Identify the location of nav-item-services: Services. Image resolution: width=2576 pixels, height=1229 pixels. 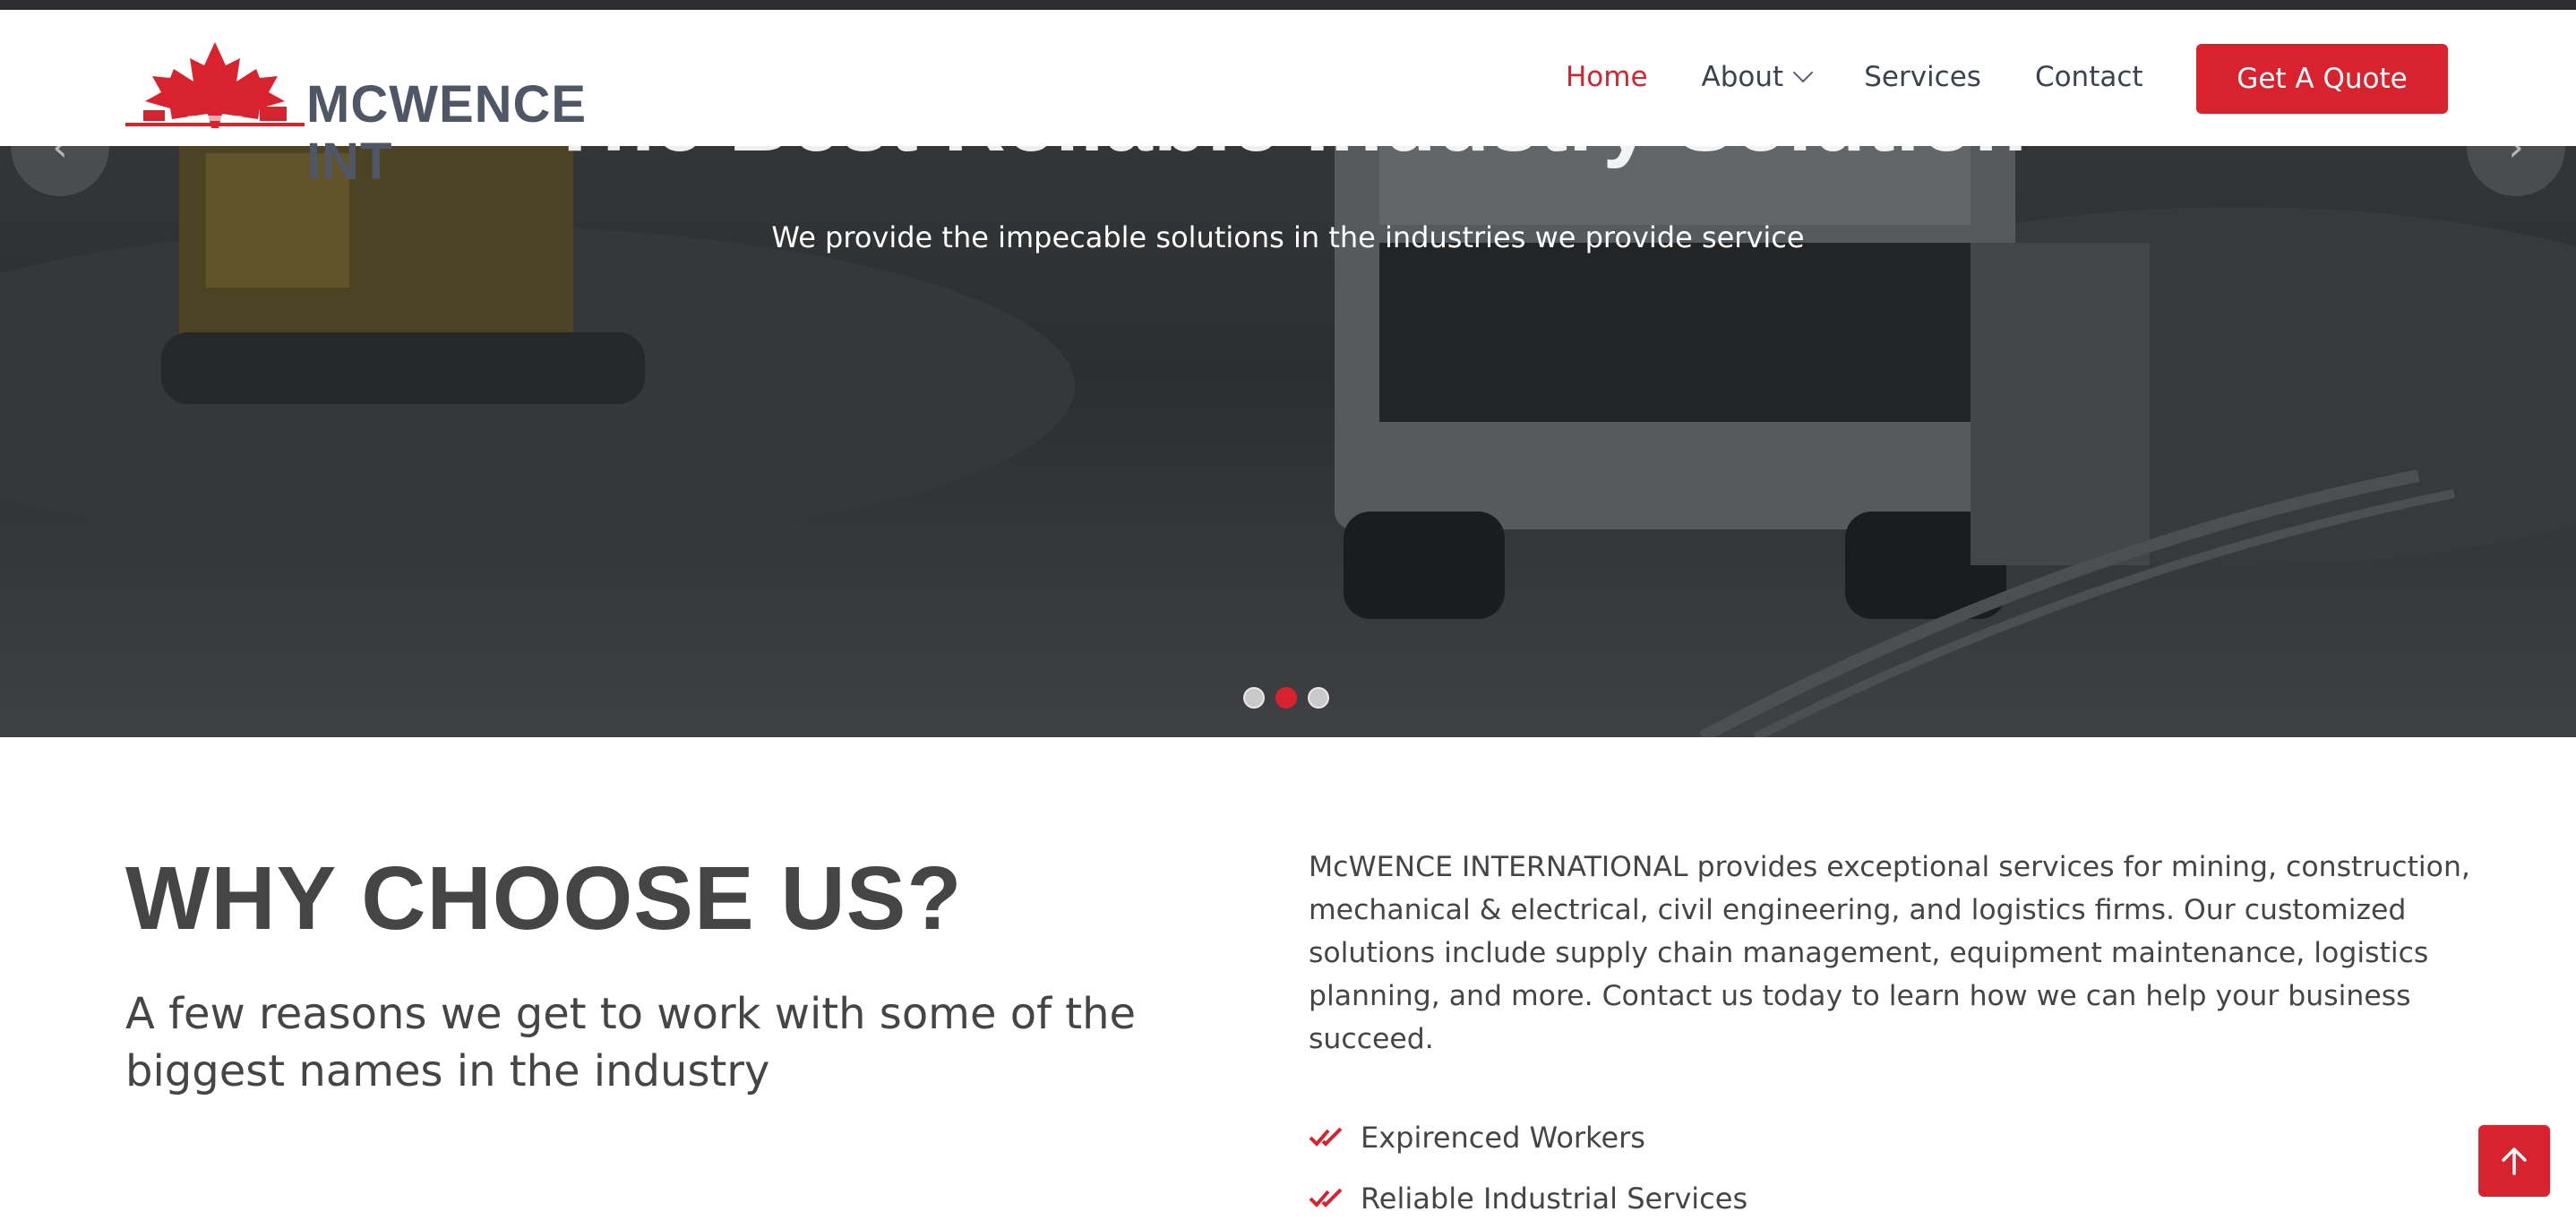
(1922, 77).